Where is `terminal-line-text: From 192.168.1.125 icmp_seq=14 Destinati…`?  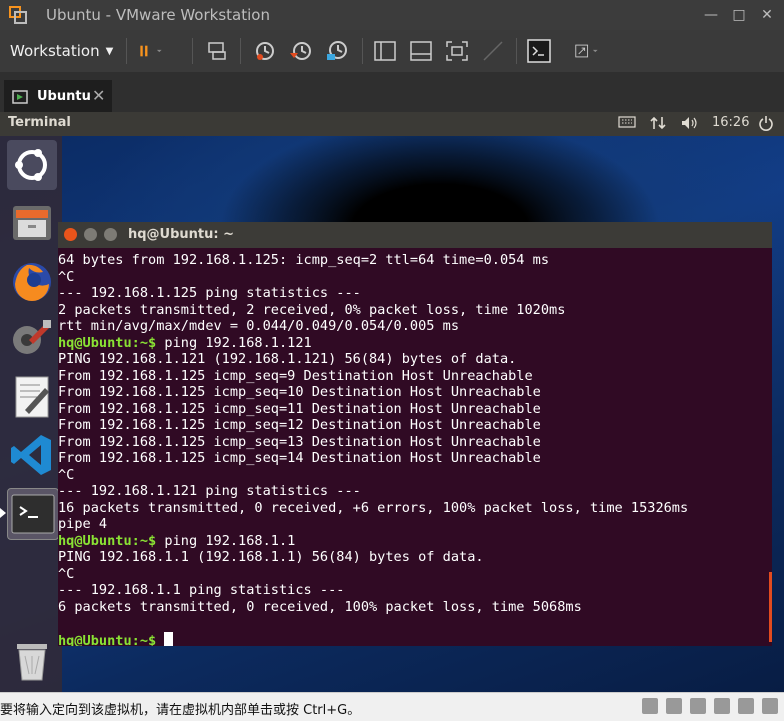
terminal-line-text: From 192.168.1.125 icmp_seq=14 Destinati… is located at coordinates (299, 458).